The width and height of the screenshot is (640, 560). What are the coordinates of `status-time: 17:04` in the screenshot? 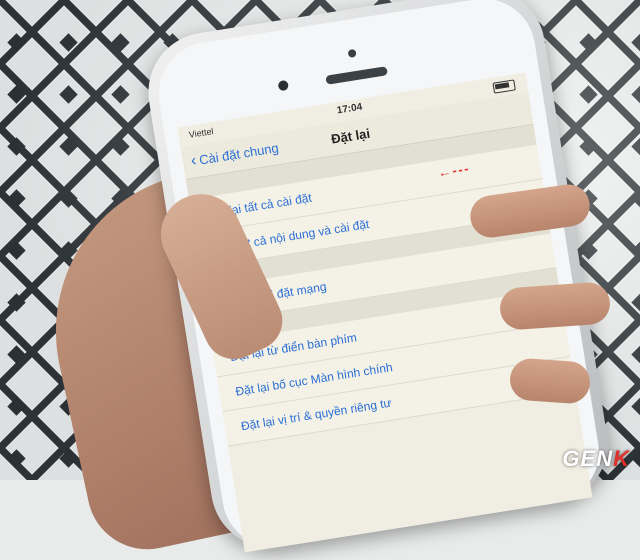 It's located at (350, 109).